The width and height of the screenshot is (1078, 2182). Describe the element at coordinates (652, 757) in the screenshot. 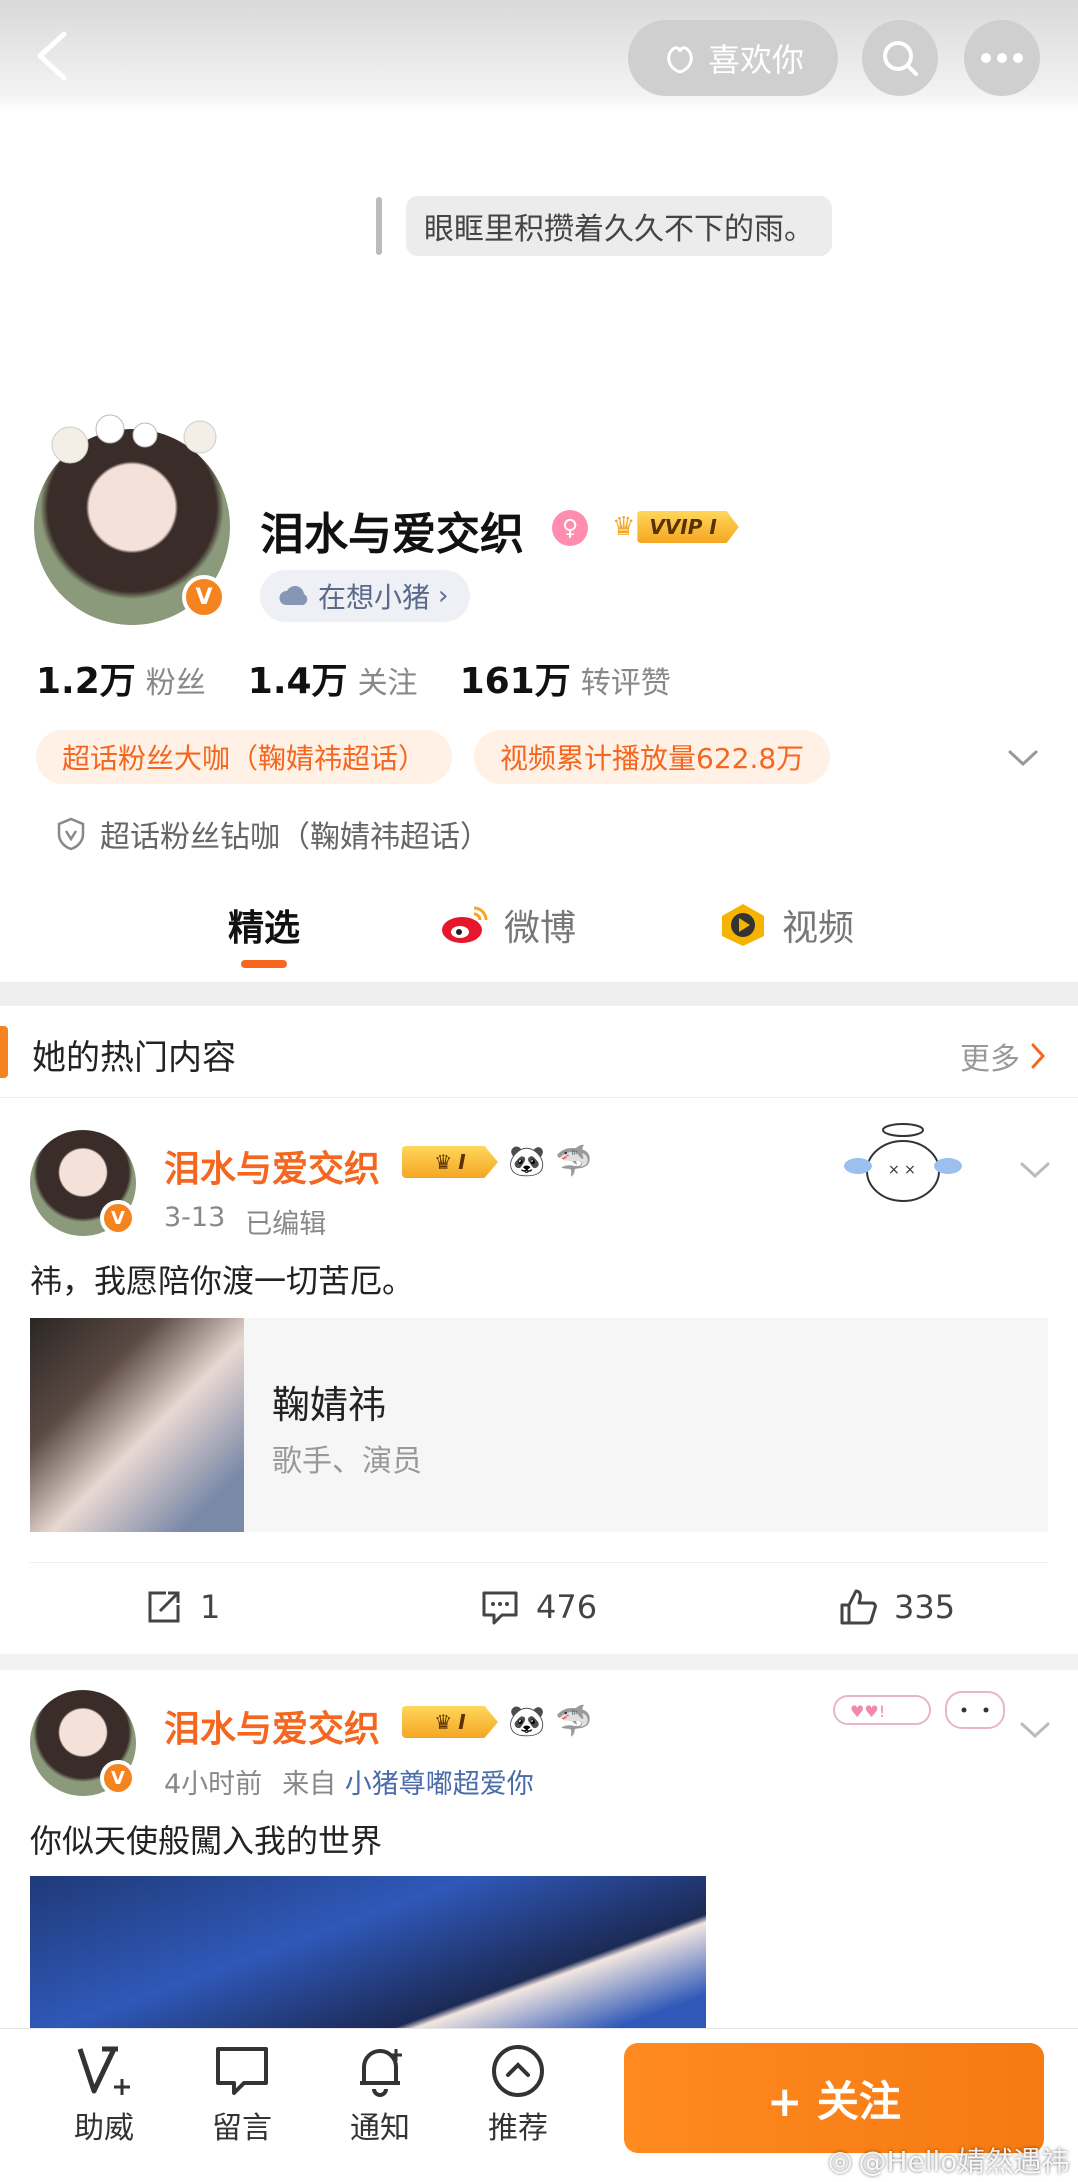

I see `tag-video-plays: 视频累计播放量622.8万` at that location.